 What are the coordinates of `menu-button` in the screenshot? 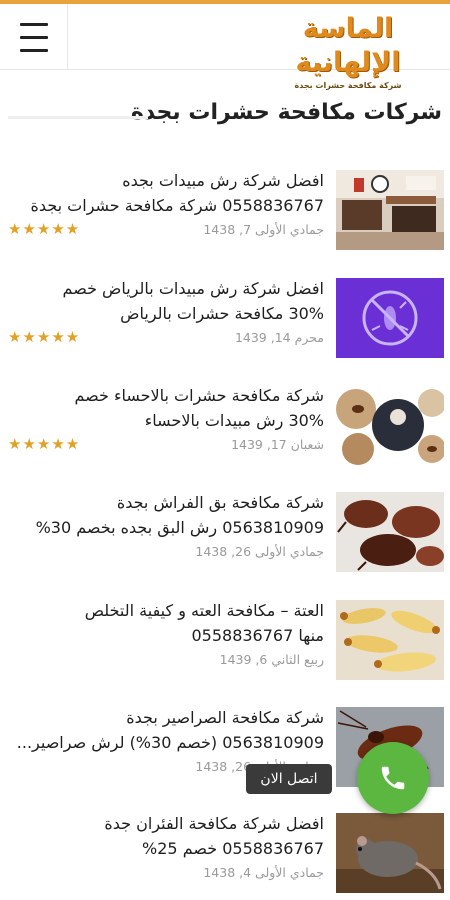 It's located at (34, 37).